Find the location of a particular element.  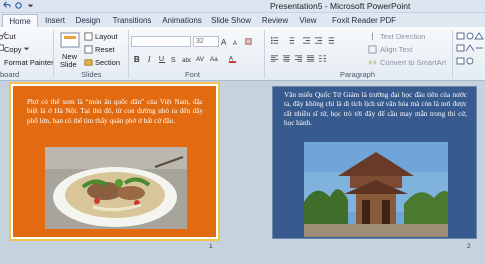

grow-font-icon: A is located at coordinates (225, 41).